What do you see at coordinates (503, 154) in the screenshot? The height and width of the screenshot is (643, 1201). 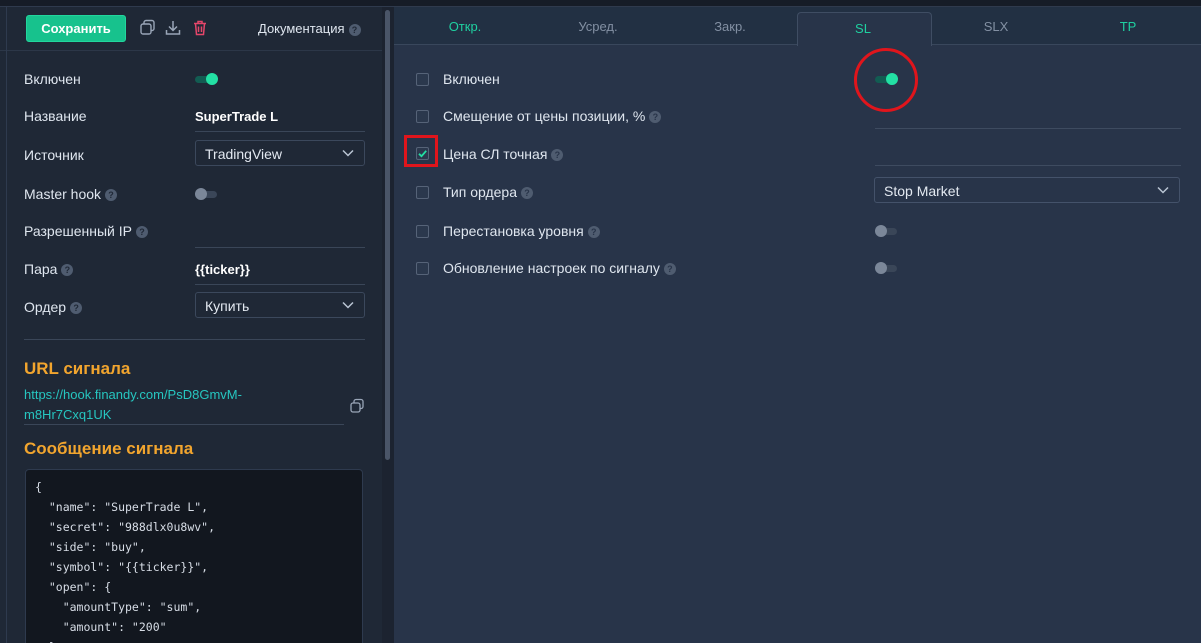 I see `exact-price-label: Цена СЛ точная?` at bounding box center [503, 154].